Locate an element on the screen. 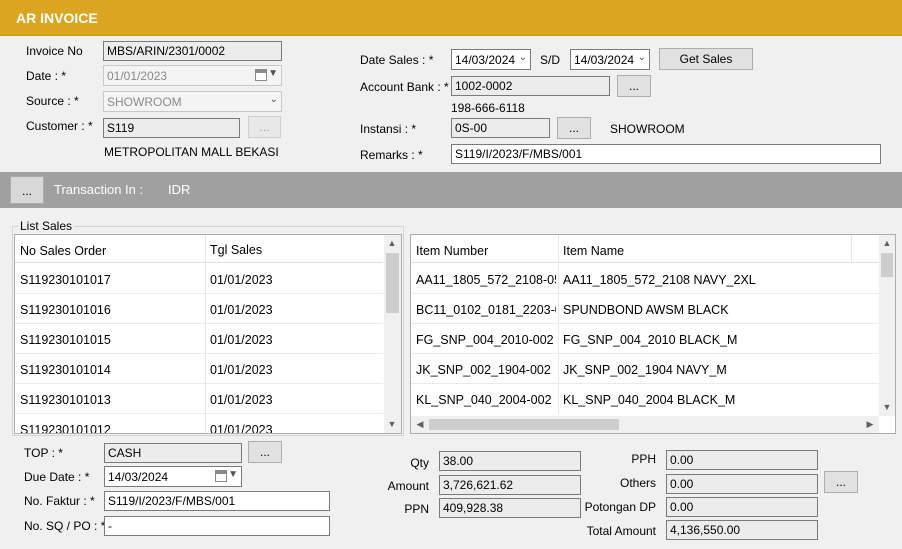 This screenshot has width=902, height=549. no-faktur-label: No. Faktur : * is located at coordinates (59, 501).